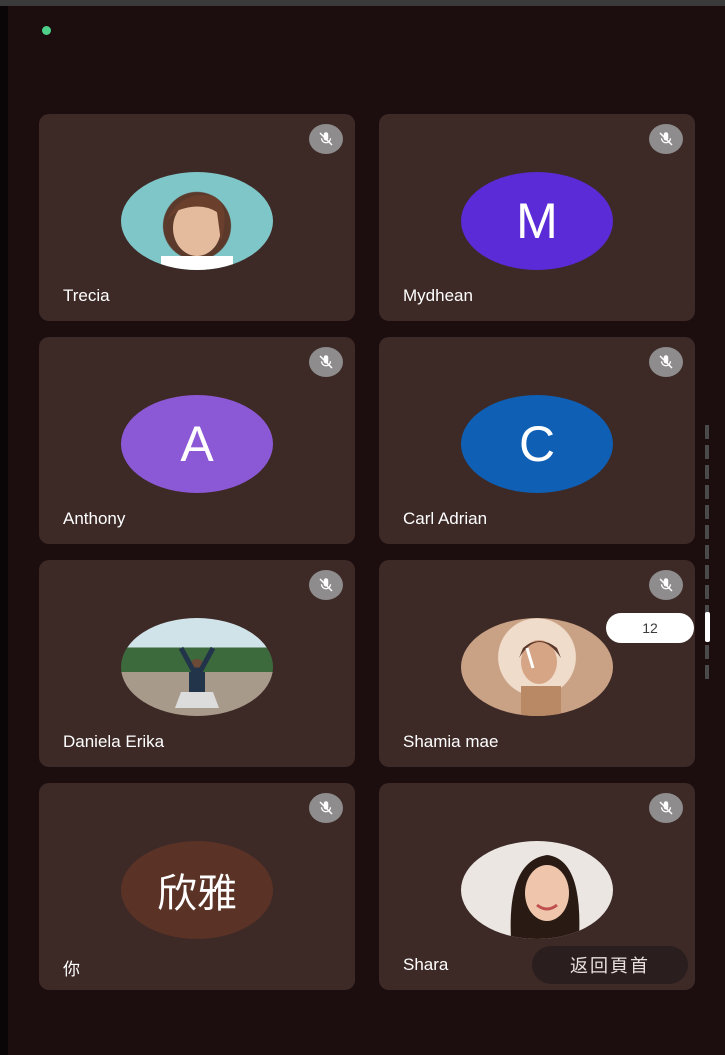 Image resolution: width=725 pixels, height=1055 pixels. Describe the element at coordinates (445, 518) in the screenshot. I see `participant-name: Carl Adrian` at that location.